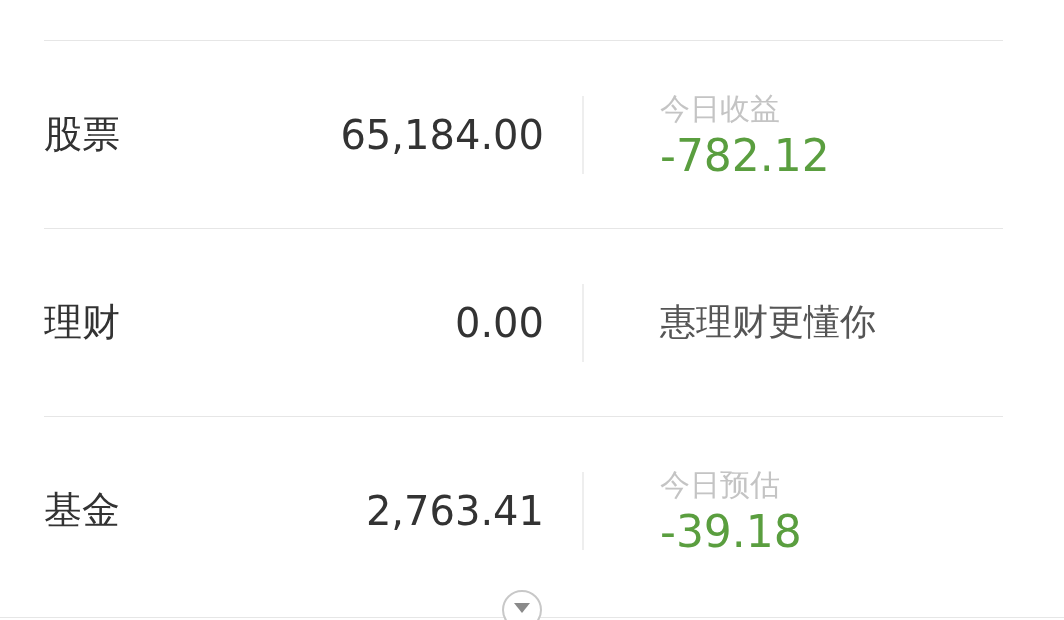  What do you see at coordinates (768, 322) in the screenshot?
I see `promo-link: 惠理财更懂你` at bounding box center [768, 322].